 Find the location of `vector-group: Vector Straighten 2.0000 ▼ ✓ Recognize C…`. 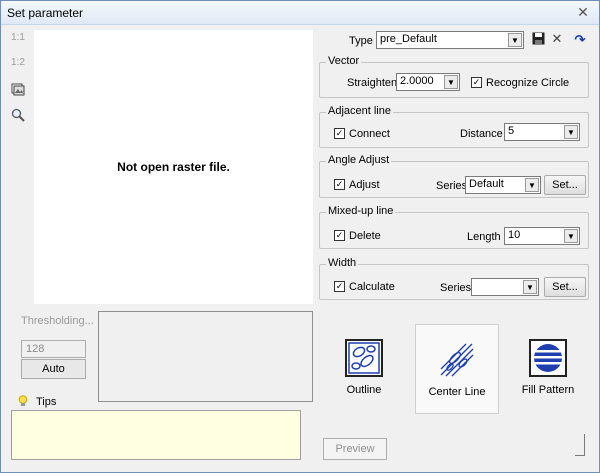

vector-group: Vector Straighten 2.0000 ▼ ✓ Recognize C… is located at coordinates (454, 76).